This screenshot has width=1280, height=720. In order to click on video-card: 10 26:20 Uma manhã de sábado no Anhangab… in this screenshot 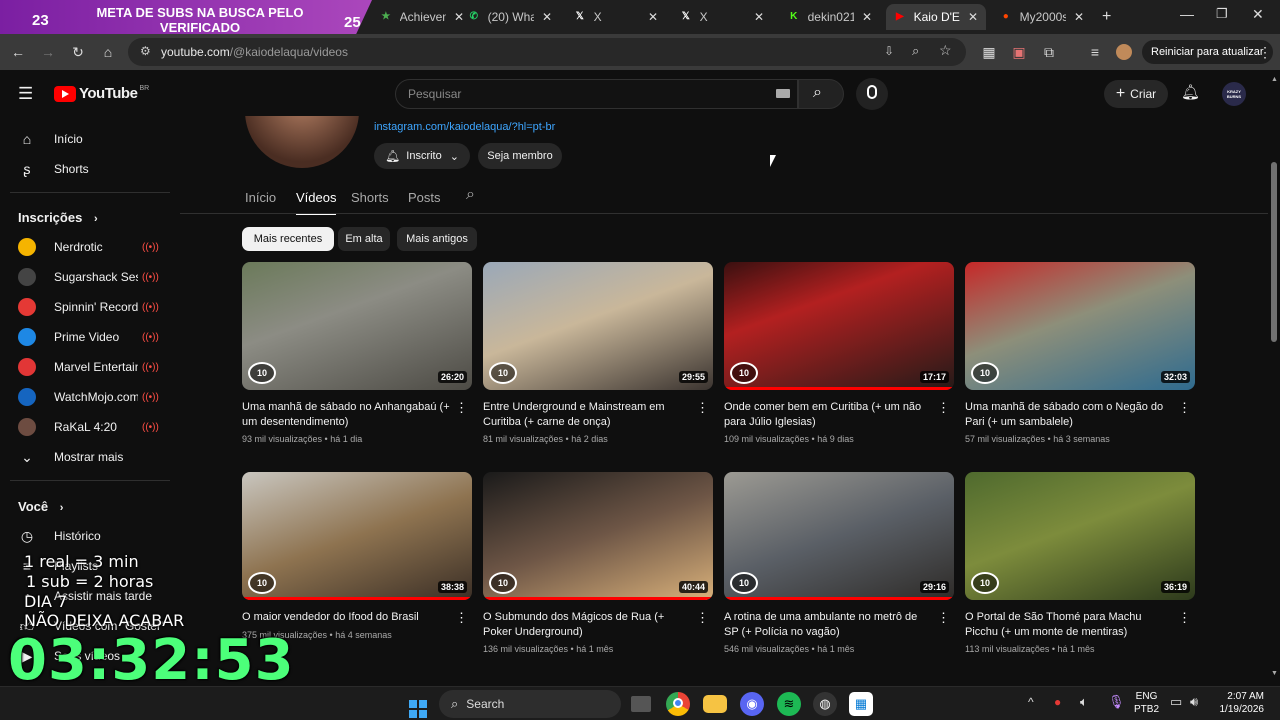, I will do `click(357, 362)`.